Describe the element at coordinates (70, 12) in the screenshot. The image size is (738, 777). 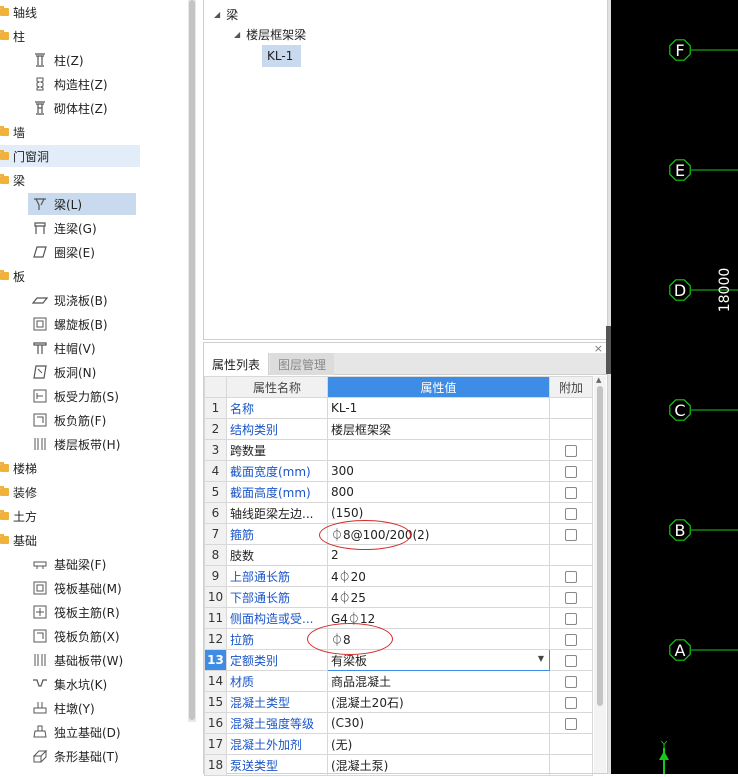
I see `nav-cat-axis: 轴线` at that location.